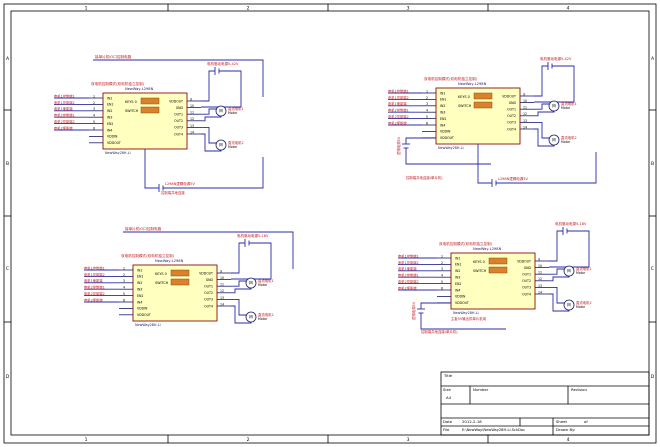 Image resolution: width=660 pixels, height=447 pixels. What do you see at coordinates (561, 421) in the screenshot?
I see `sheet-label: Sheet` at bounding box center [561, 421].